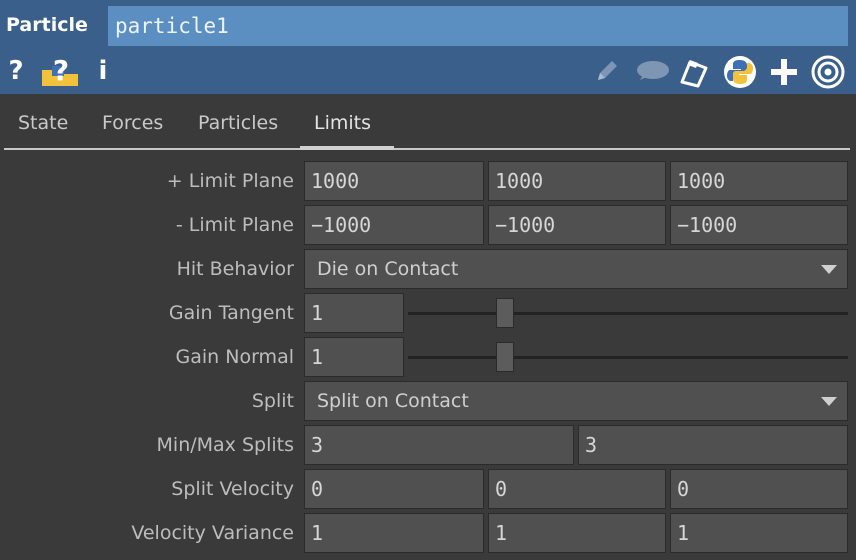 This screenshot has height=560, width=856. Describe the element at coordinates (231, 313) in the screenshot. I see `gain-tangent-label: Gain Tangent` at that location.